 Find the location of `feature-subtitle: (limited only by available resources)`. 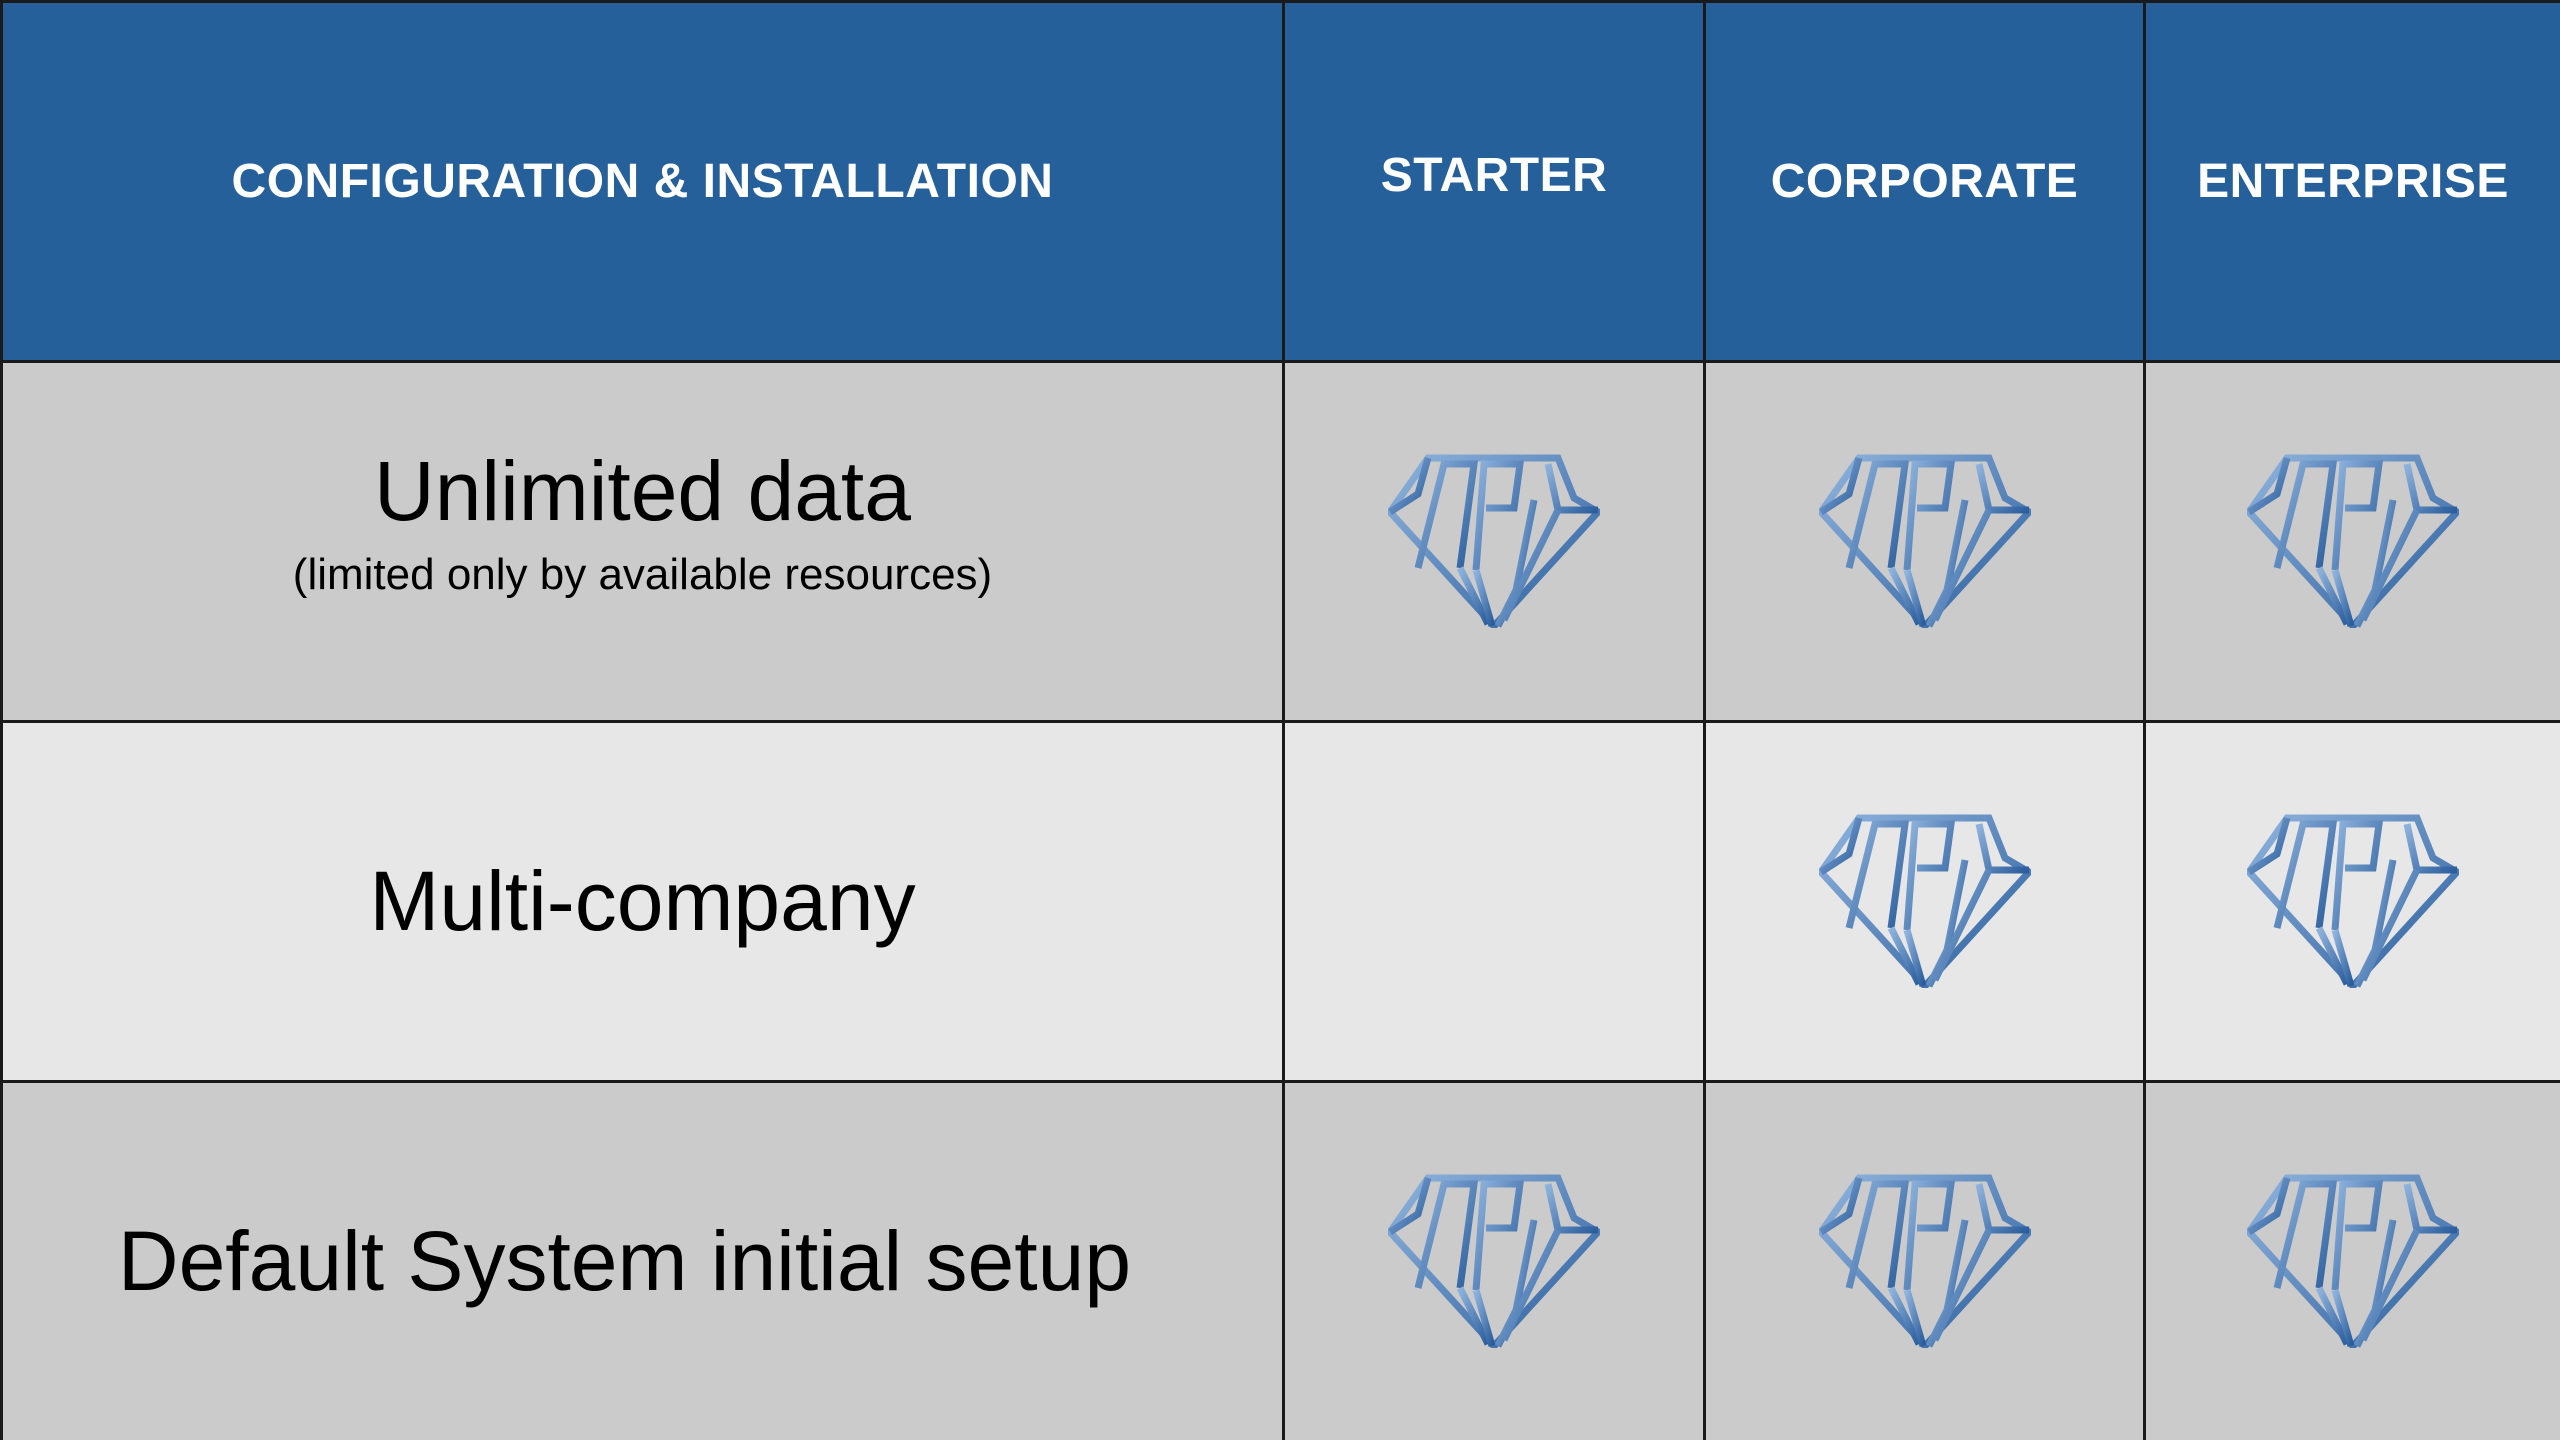

feature-subtitle: (limited only by available resources) is located at coordinates (642, 574).